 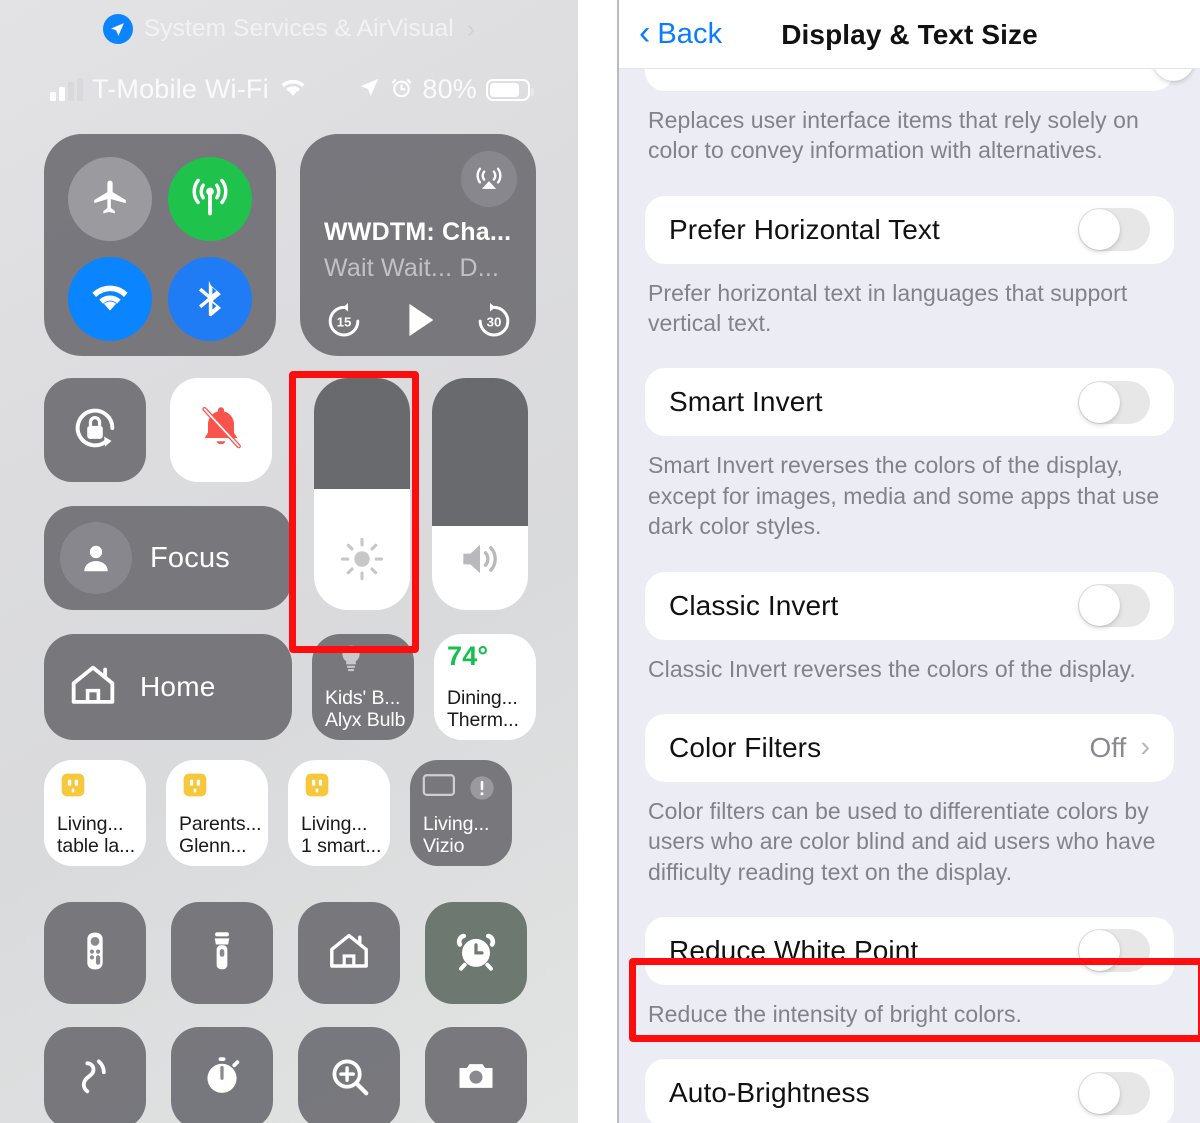 What do you see at coordinates (745, 747) in the screenshot?
I see `row-label: Color Filters` at bounding box center [745, 747].